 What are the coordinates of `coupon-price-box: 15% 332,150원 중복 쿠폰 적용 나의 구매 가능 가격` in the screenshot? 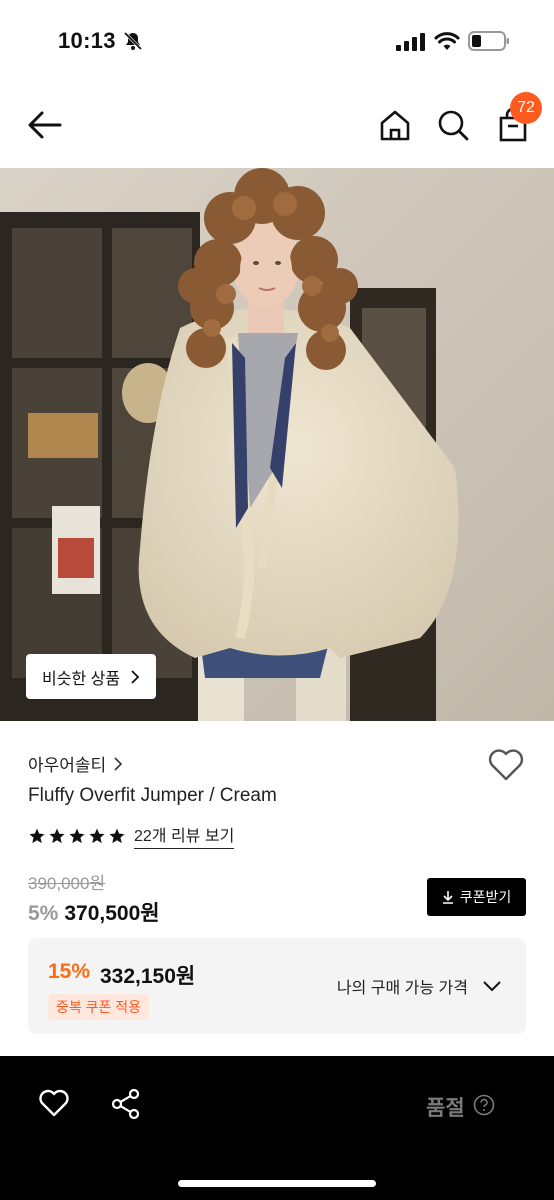 It's located at (277, 986).